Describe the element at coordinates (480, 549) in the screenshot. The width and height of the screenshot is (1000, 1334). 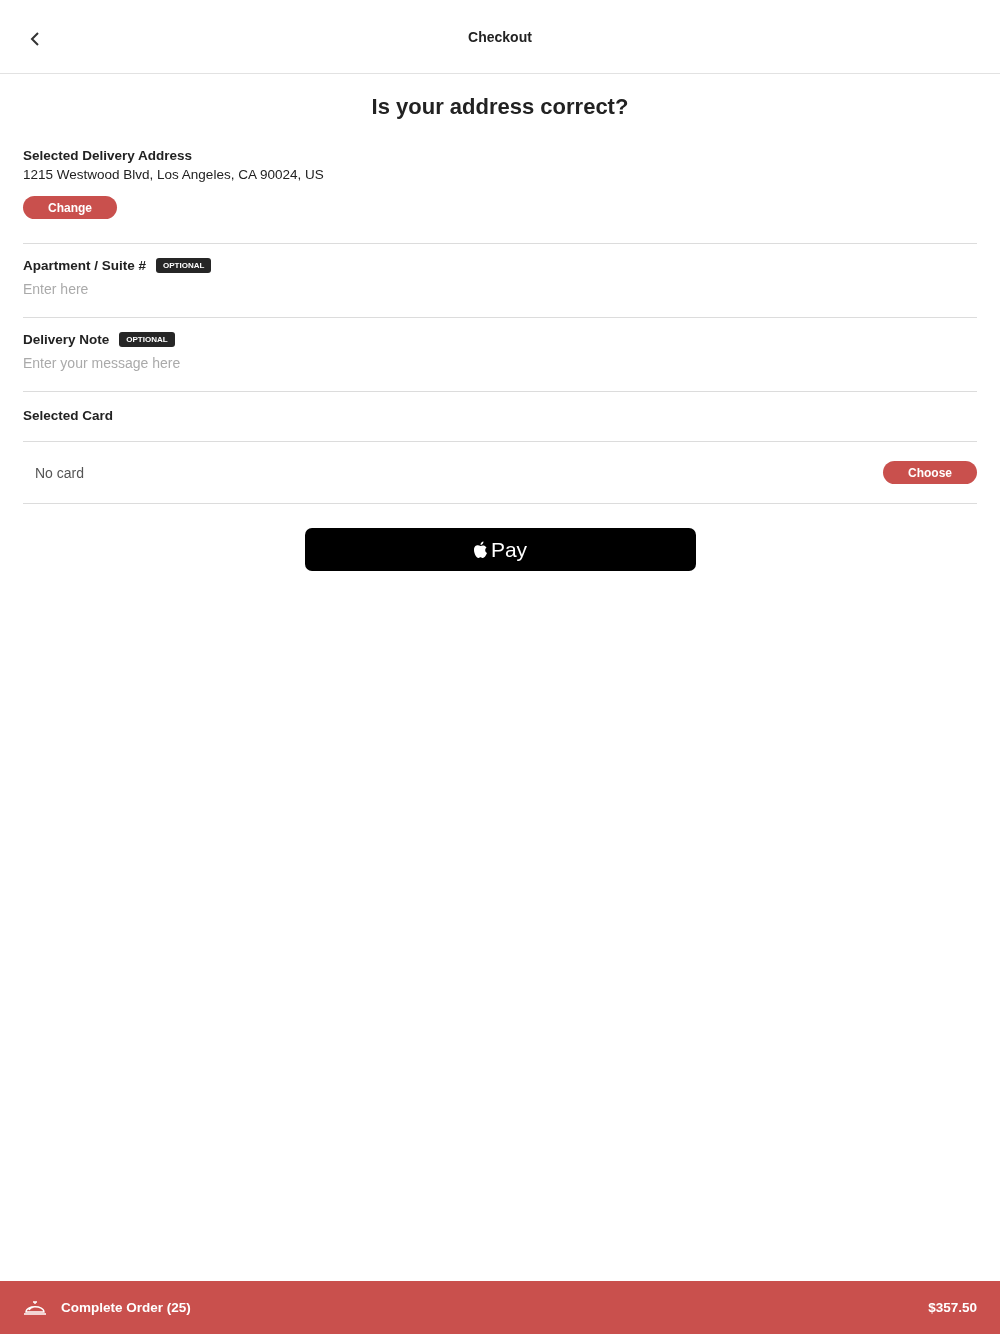
I see `apple-icon` at that location.